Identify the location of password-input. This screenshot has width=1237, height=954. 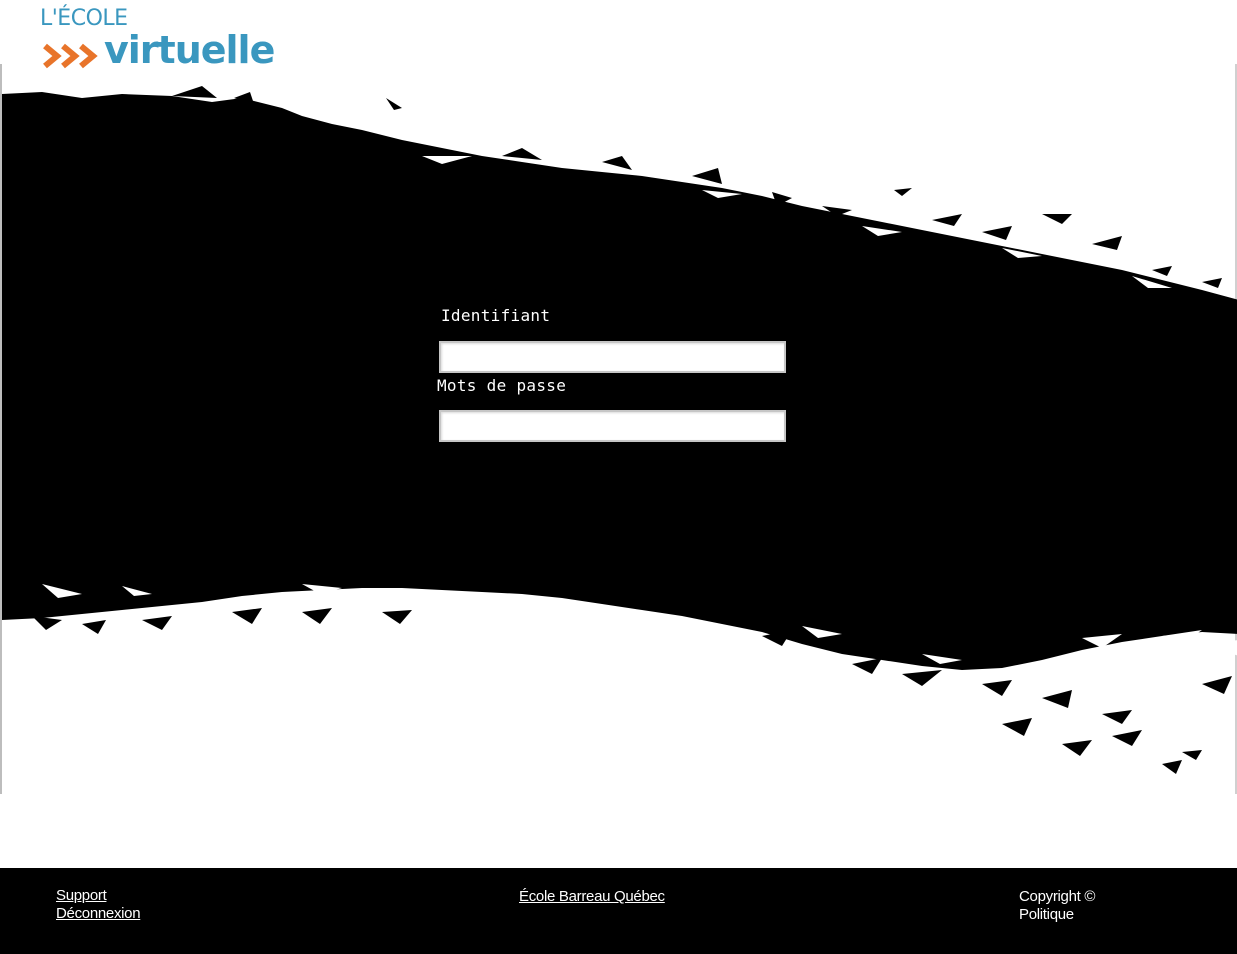
(612, 426).